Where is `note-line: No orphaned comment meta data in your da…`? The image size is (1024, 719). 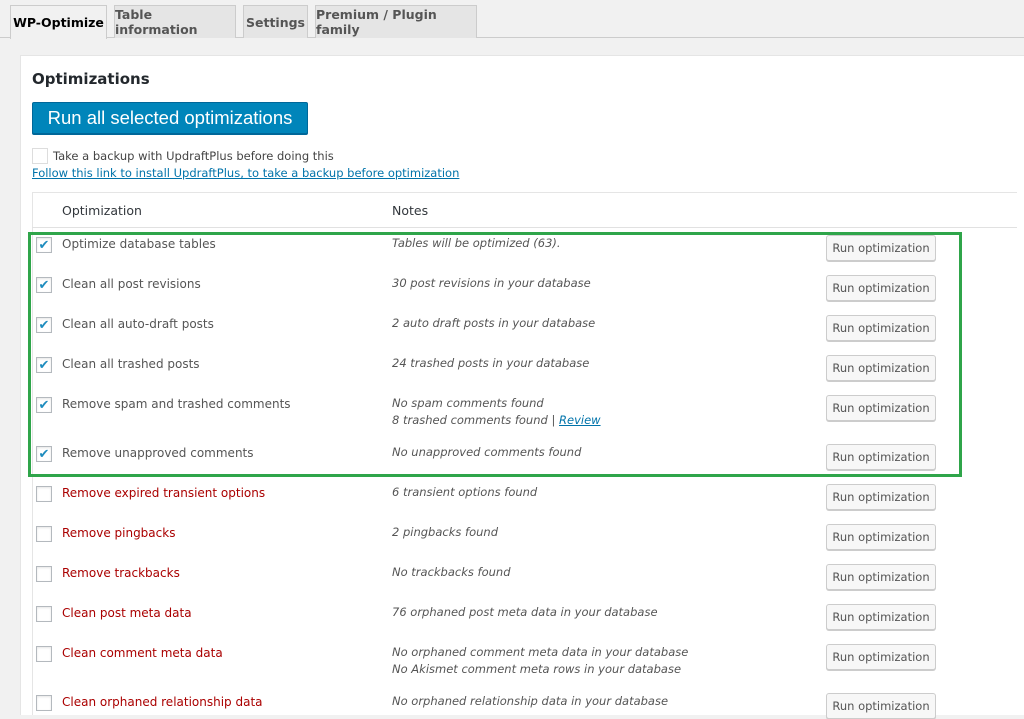 note-line: No orphaned comment meta data in your da… is located at coordinates (540, 652).